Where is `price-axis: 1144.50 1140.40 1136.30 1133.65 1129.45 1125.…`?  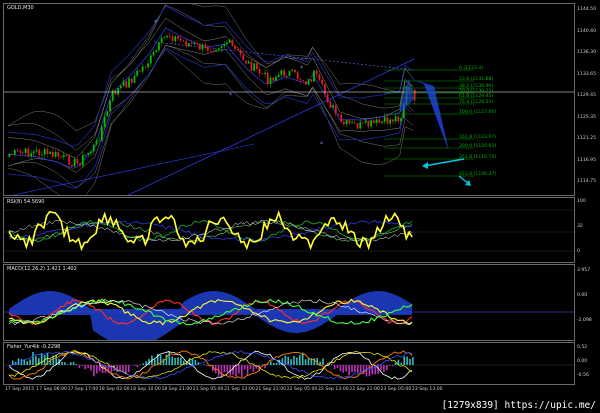 price-axis: 1144.50 1140.40 1136.30 1133.65 1129.45 1125.… is located at coordinates (587, 99).